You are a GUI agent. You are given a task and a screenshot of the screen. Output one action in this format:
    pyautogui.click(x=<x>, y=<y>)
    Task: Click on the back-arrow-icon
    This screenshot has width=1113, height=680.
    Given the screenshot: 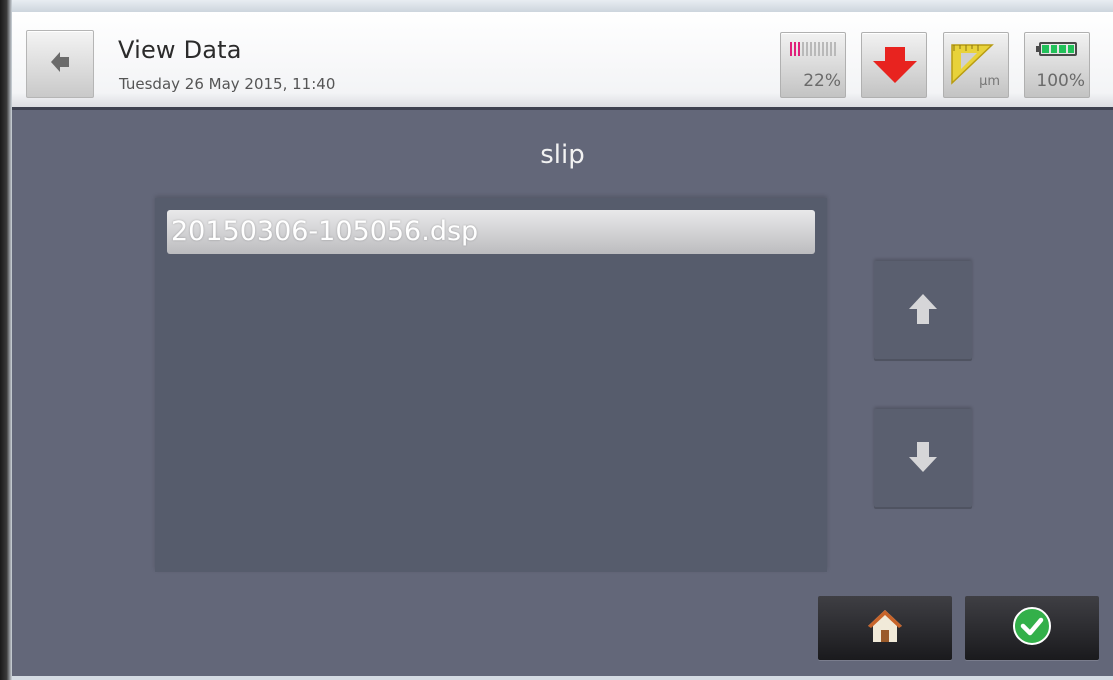 What is the action you would take?
    pyautogui.click(x=60, y=64)
    